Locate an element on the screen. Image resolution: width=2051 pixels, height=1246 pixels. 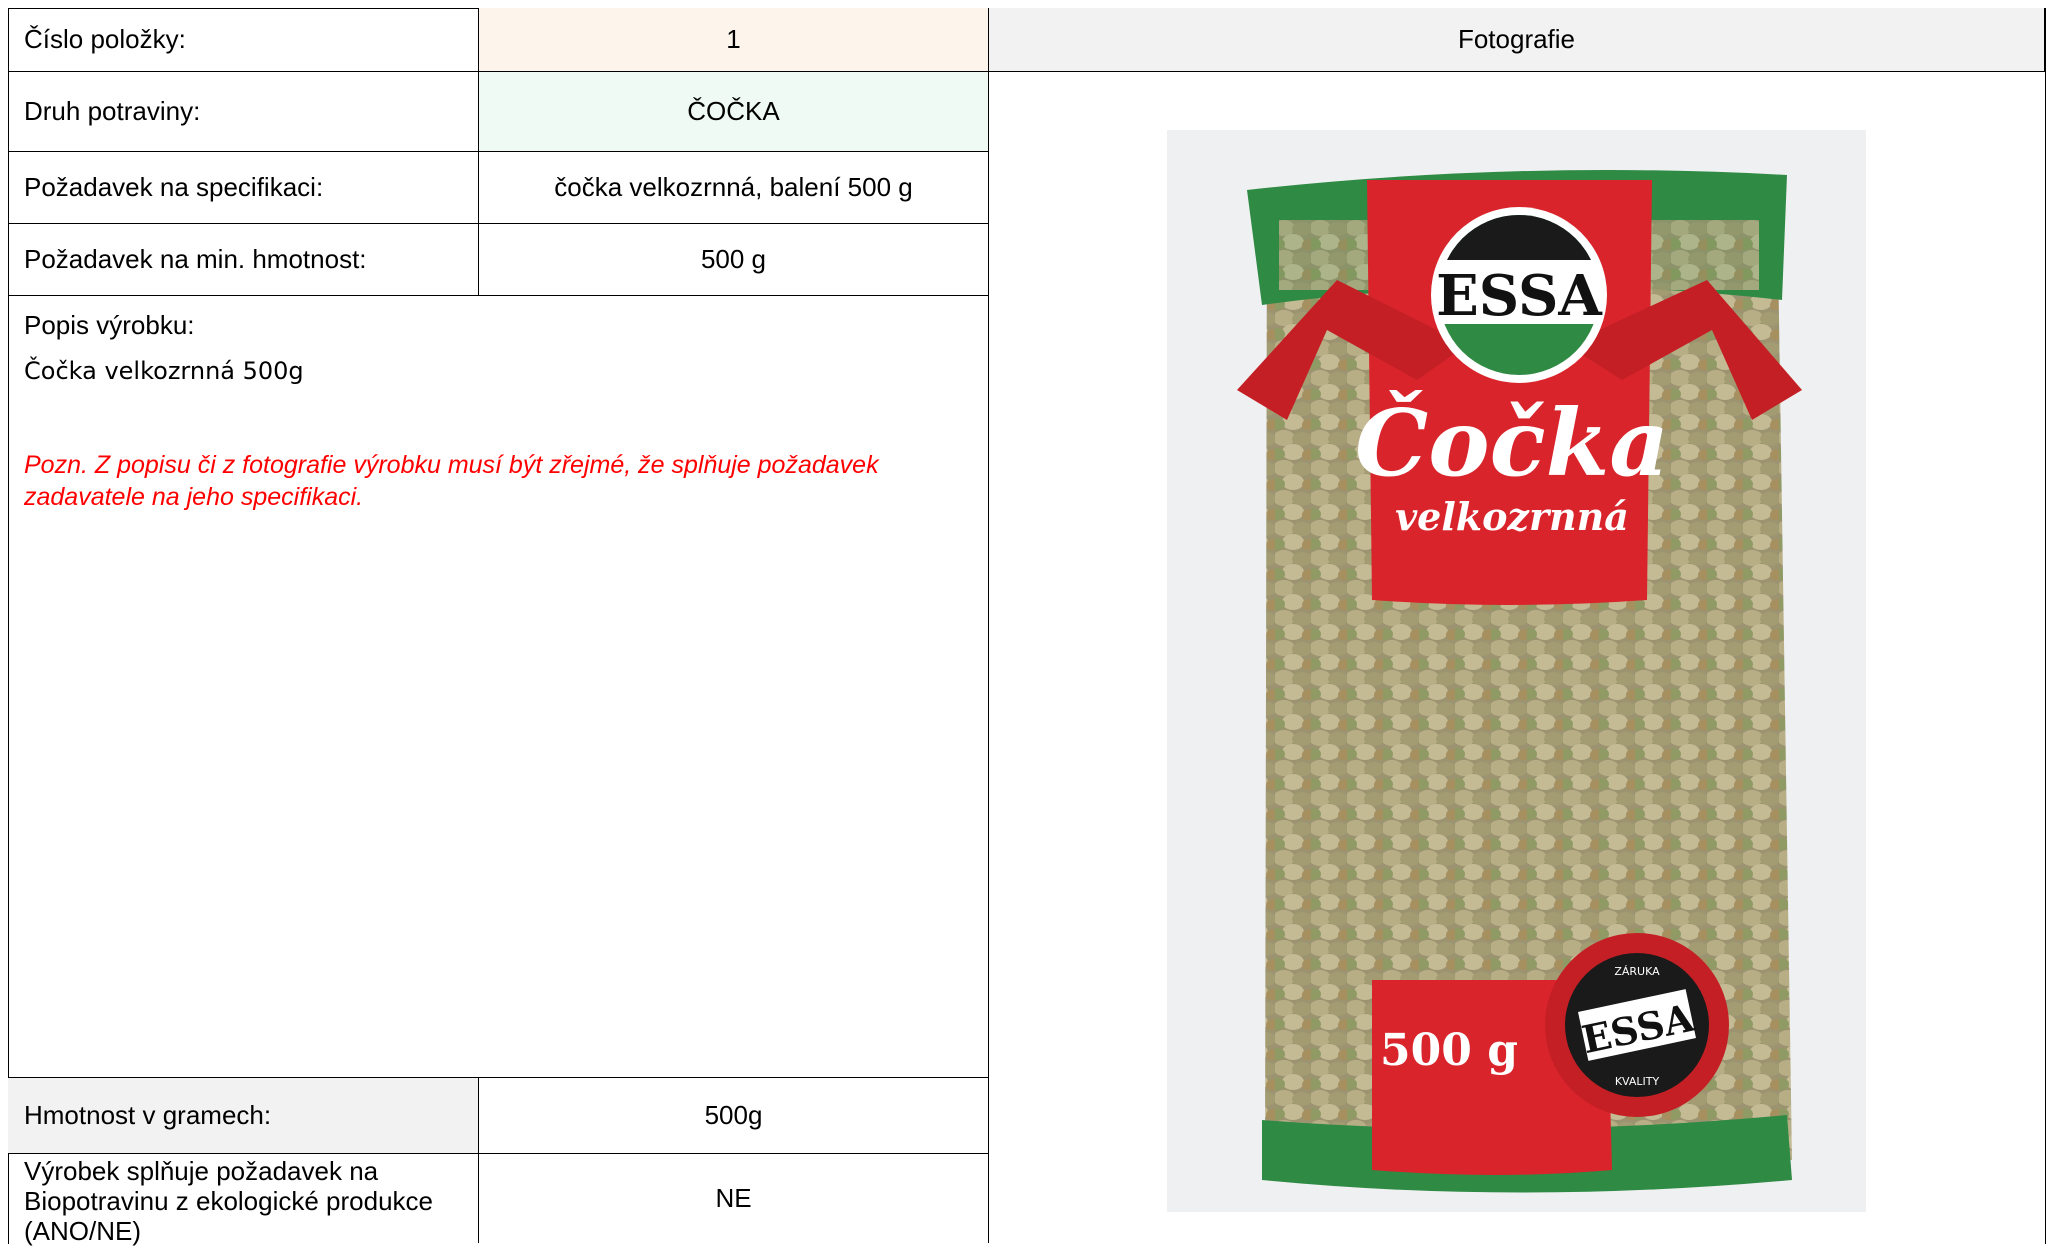
min-weight-value: 500 g is located at coordinates (734, 260).